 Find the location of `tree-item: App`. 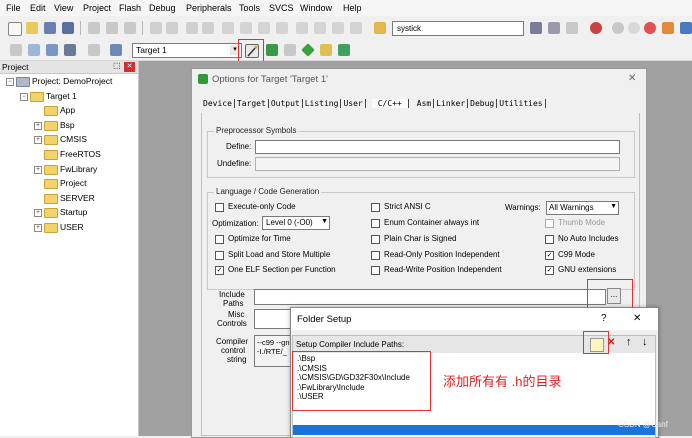

tree-item: App is located at coordinates (67, 110).